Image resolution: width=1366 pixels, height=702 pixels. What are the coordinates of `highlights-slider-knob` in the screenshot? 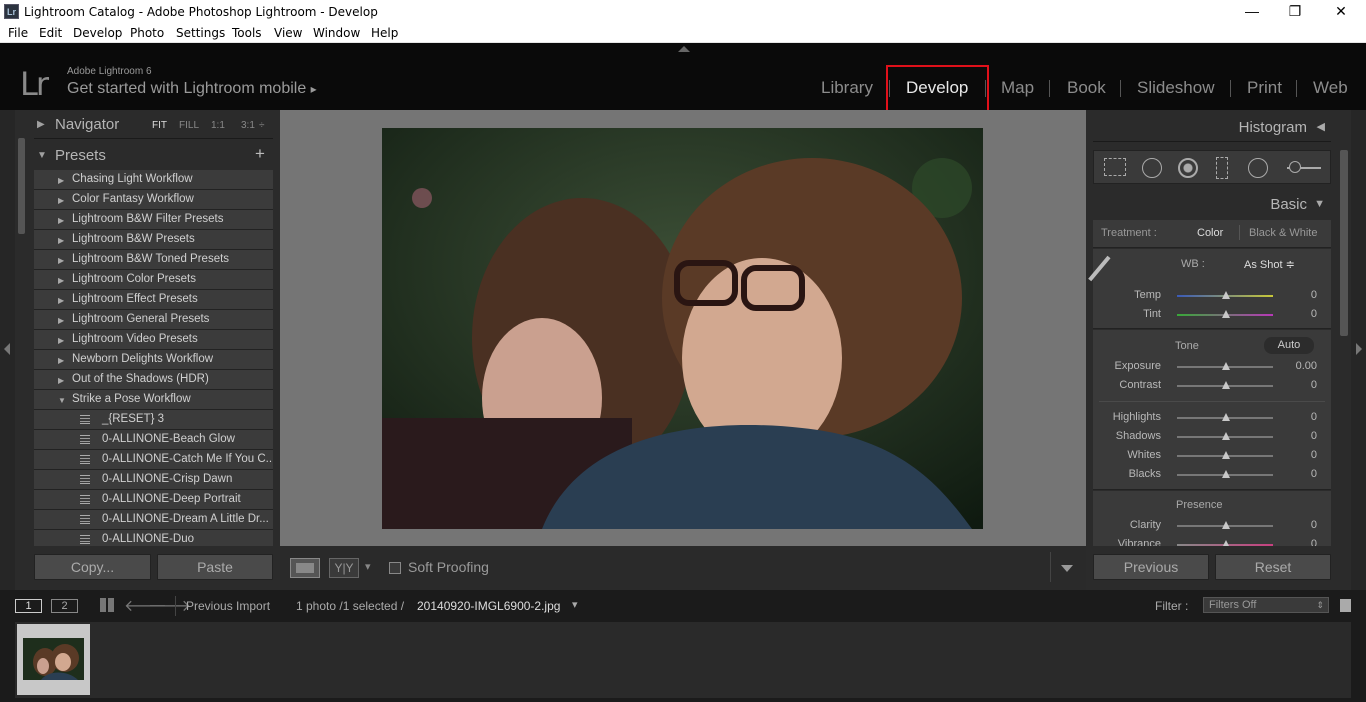 It's located at (1226, 417).